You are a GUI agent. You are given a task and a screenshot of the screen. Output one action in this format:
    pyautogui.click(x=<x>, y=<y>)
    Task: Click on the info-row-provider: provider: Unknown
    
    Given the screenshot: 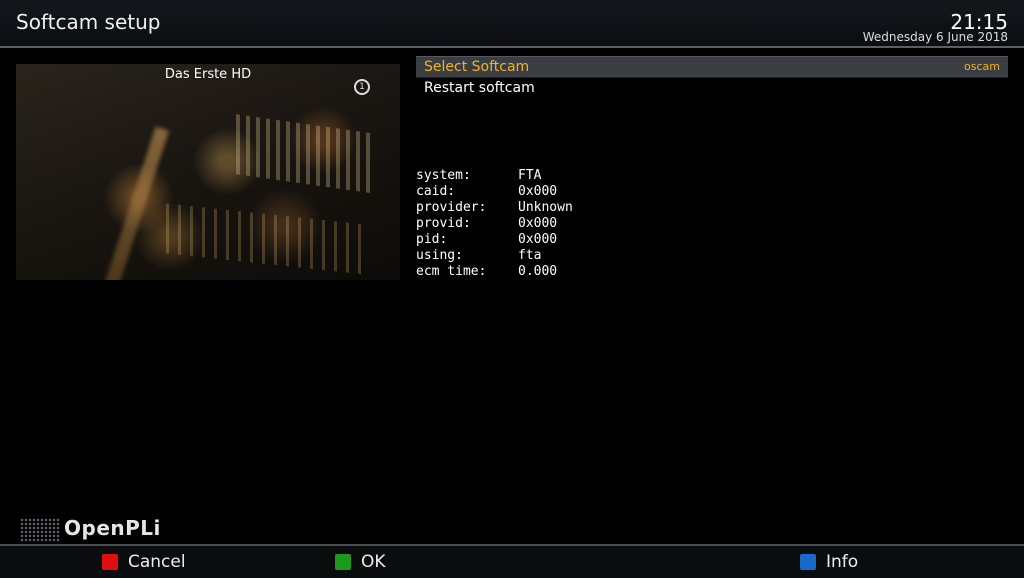 What is the action you would take?
    pyautogui.click(x=494, y=208)
    